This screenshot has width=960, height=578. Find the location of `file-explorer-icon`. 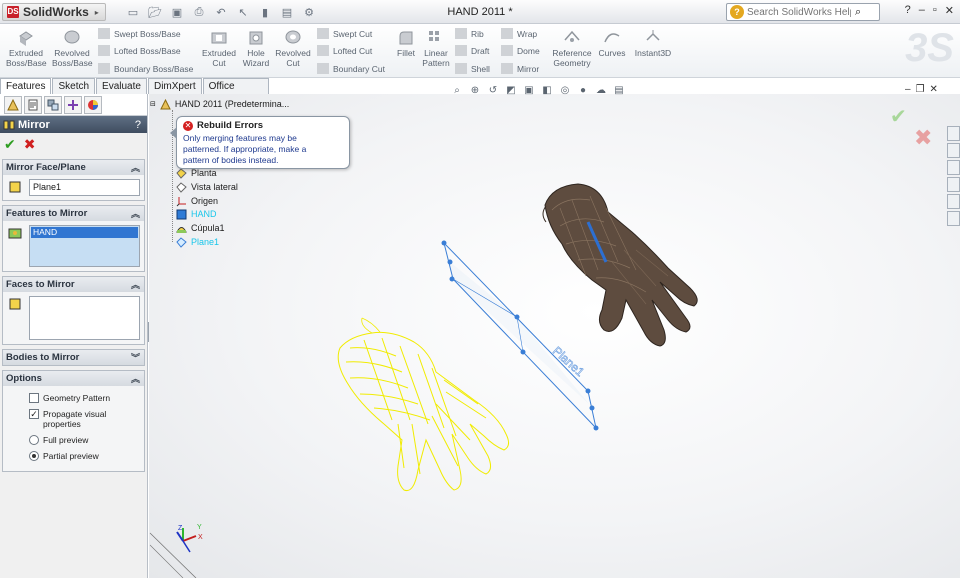

file-explorer-icon is located at coordinates (953, 167).